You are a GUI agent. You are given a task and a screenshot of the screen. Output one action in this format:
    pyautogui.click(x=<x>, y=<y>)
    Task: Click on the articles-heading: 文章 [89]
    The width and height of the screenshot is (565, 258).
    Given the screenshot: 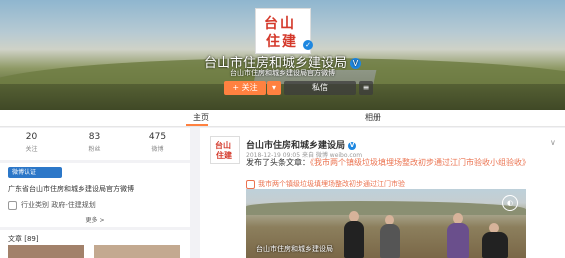 What is the action you would take?
    pyautogui.click(x=23, y=239)
    